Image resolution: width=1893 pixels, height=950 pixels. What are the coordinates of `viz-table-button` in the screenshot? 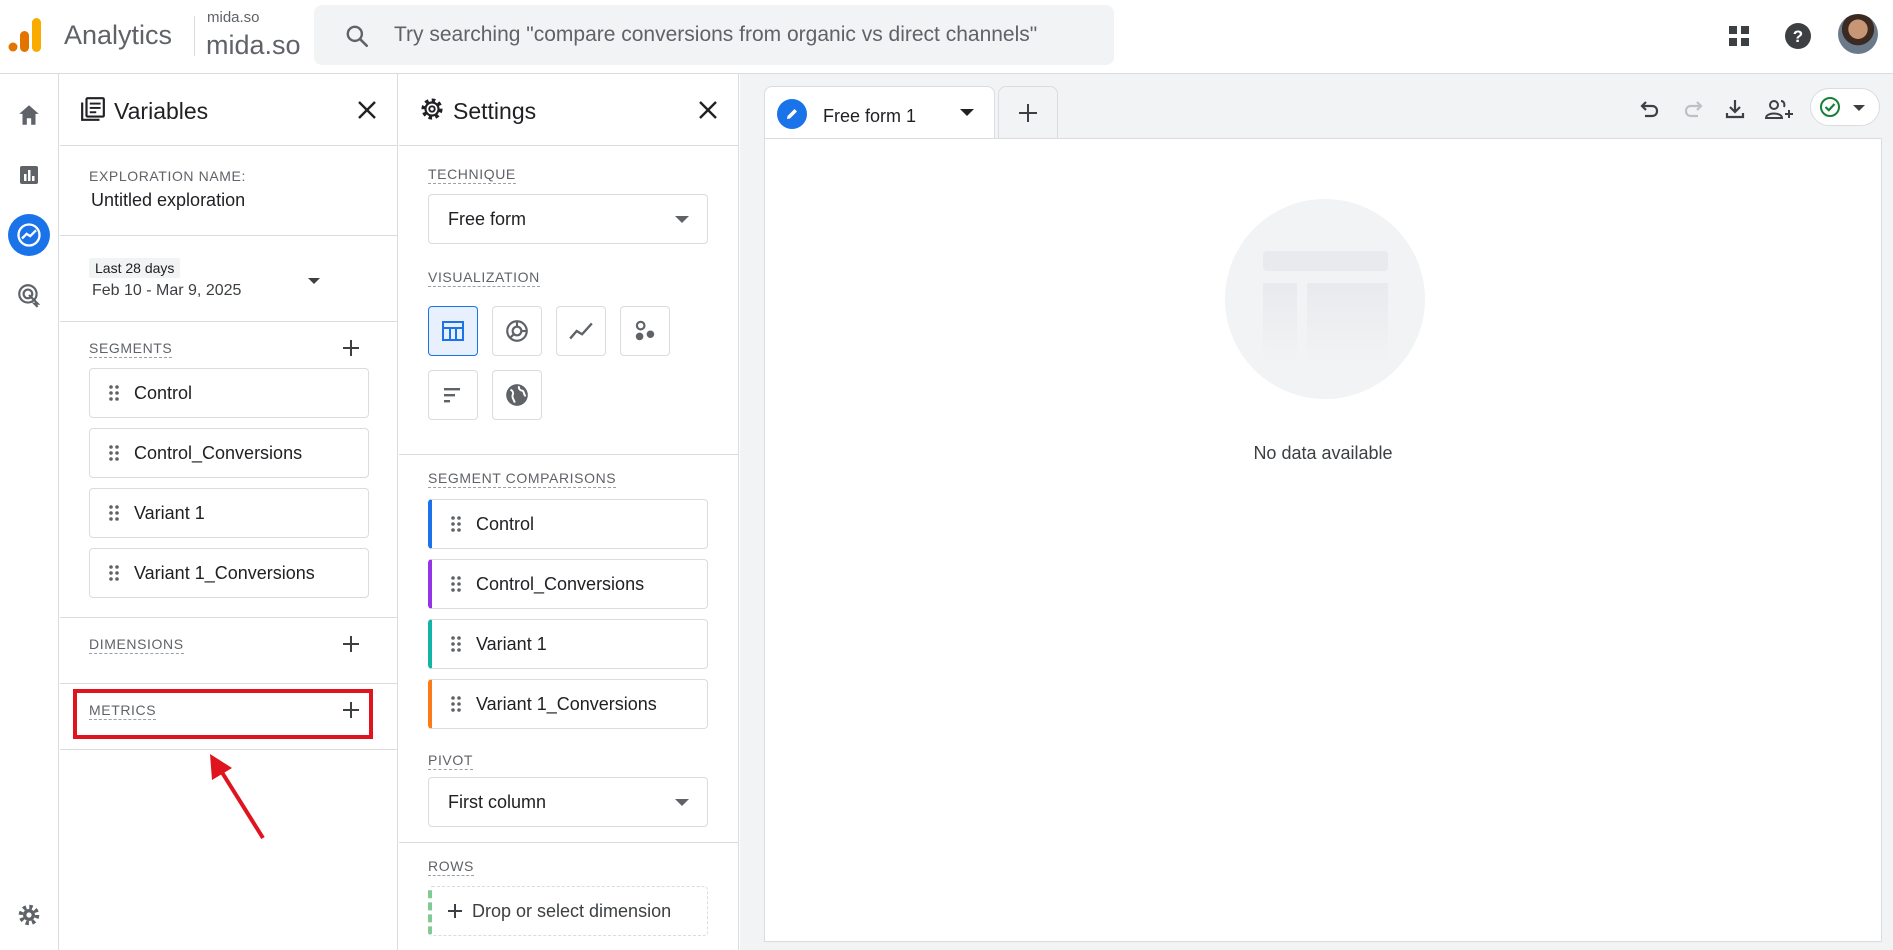 It's located at (453, 331).